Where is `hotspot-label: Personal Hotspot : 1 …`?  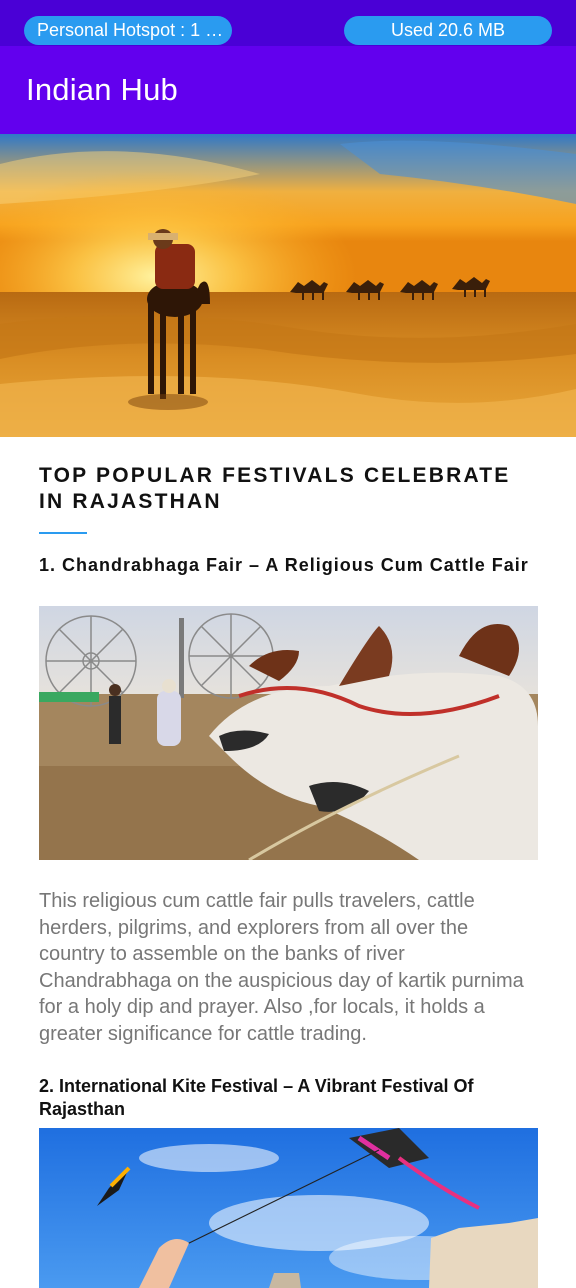 hotspot-label: Personal Hotspot : 1 … is located at coordinates (130, 30).